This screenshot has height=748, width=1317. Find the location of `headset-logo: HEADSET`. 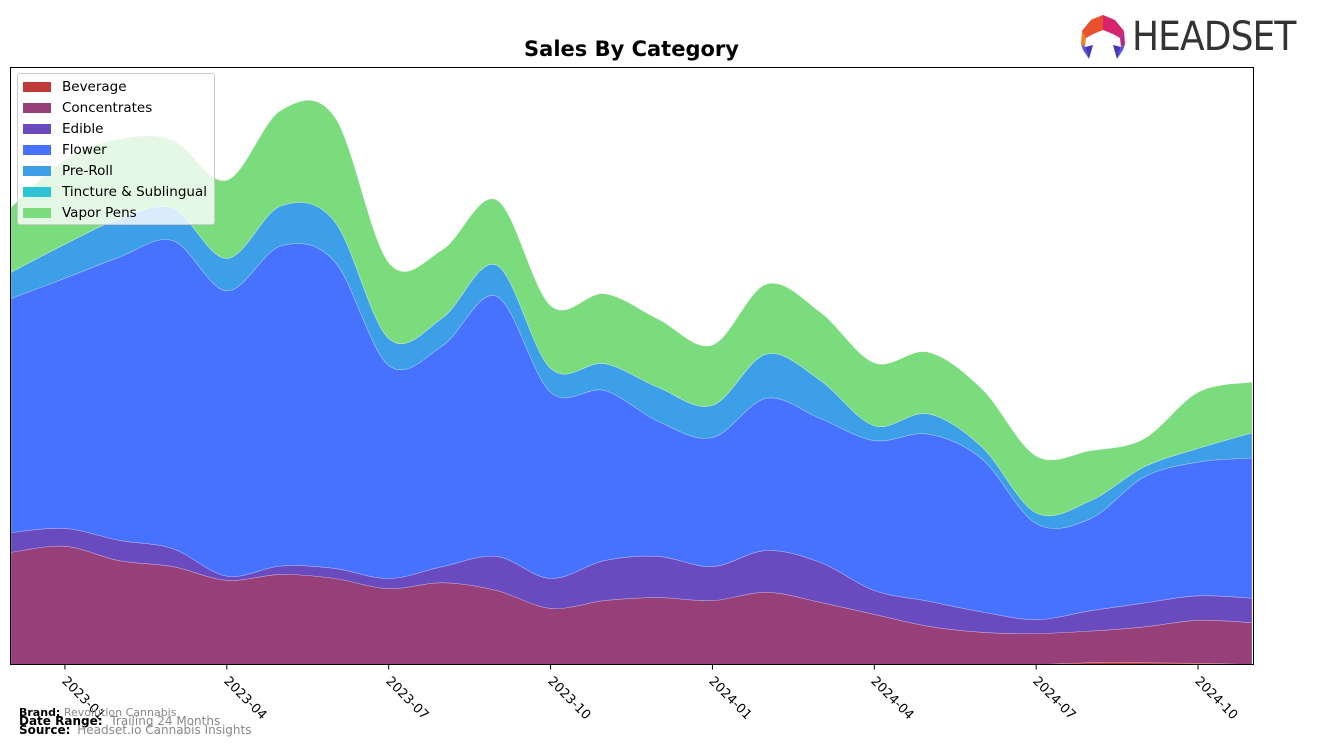

headset-logo: HEADSET is located at coordinates (1197, 37).